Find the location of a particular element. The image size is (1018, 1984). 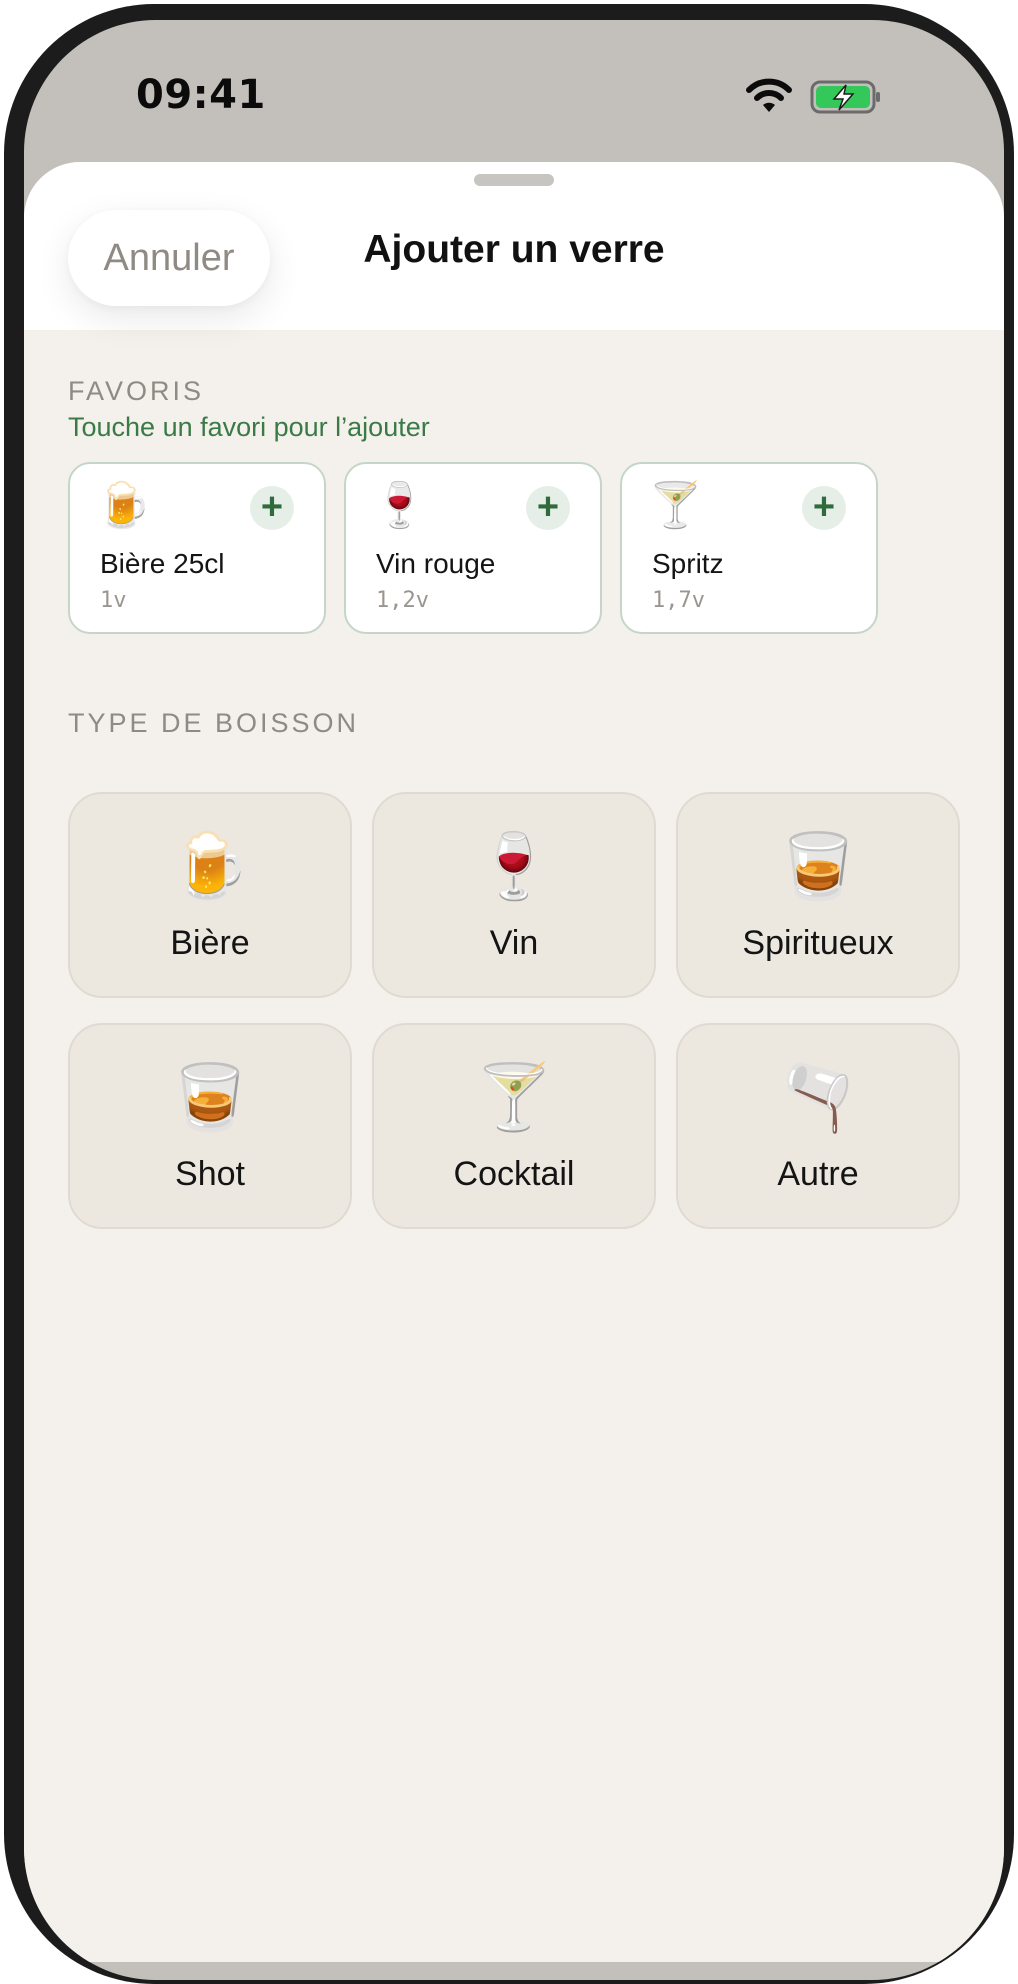

favorite-units: 1,7v is located at coordinates (678, 600).